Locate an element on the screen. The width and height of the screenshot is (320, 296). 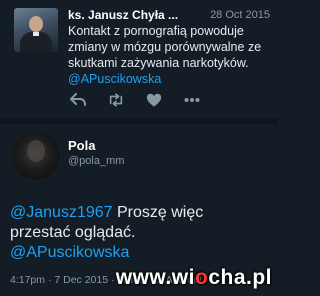
reply-author-name: Pola is located at coordinates (81, 145).